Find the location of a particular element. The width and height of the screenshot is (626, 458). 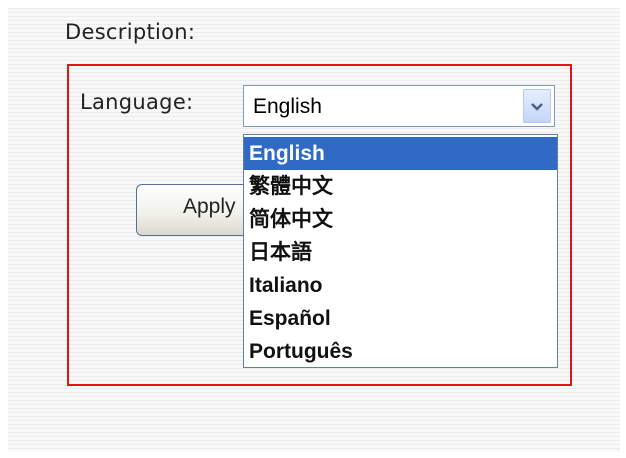

dropdown-toggle-button is located at coordinates (537, 106).